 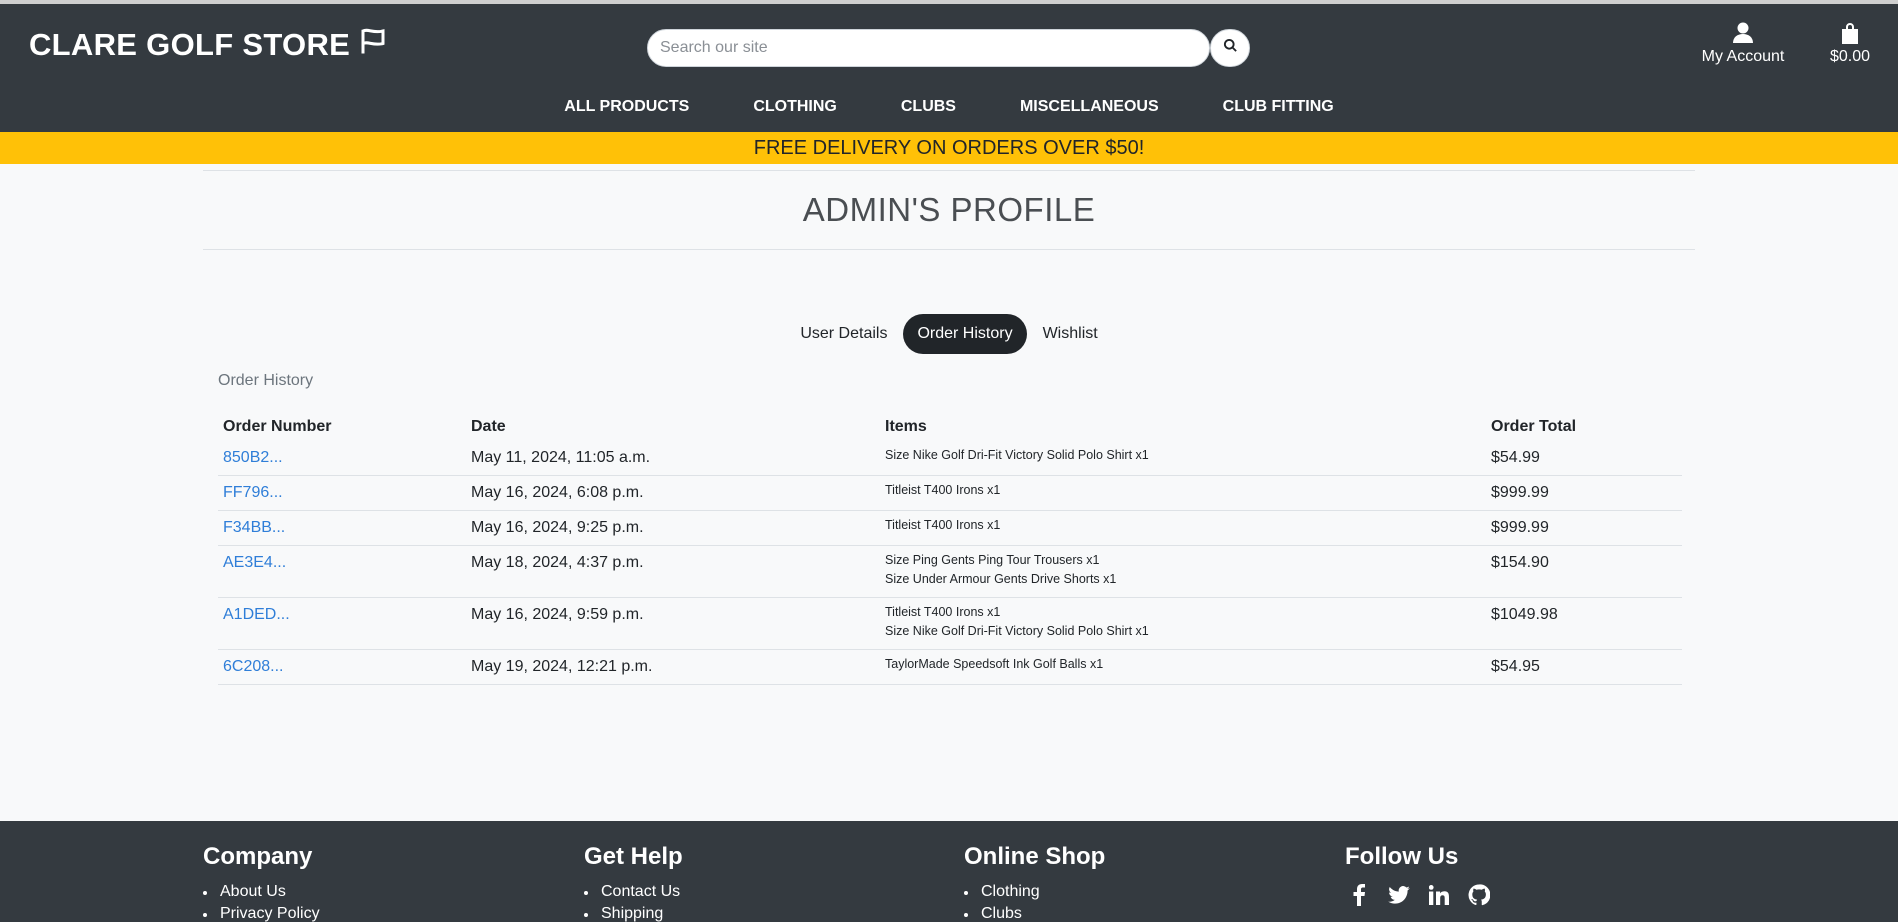 I want to click on search-button, so click(x=1230, y=48).